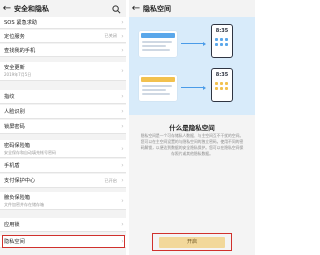 Image resolution: width=320 pixels, height=255 pixels. I want to click on setting-item-find-phone: 查找我的手机 ›, so click(63, 50).